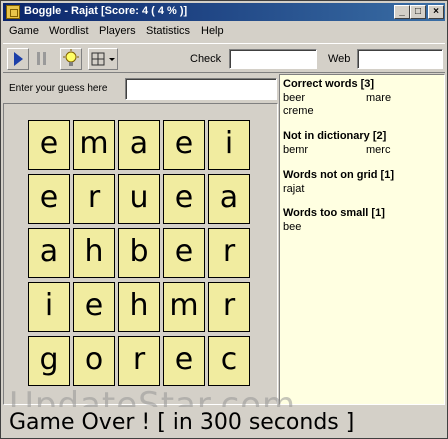 This screenshot has width=448, height=439. I want to click on correct-word: mare, so click(379, 98).